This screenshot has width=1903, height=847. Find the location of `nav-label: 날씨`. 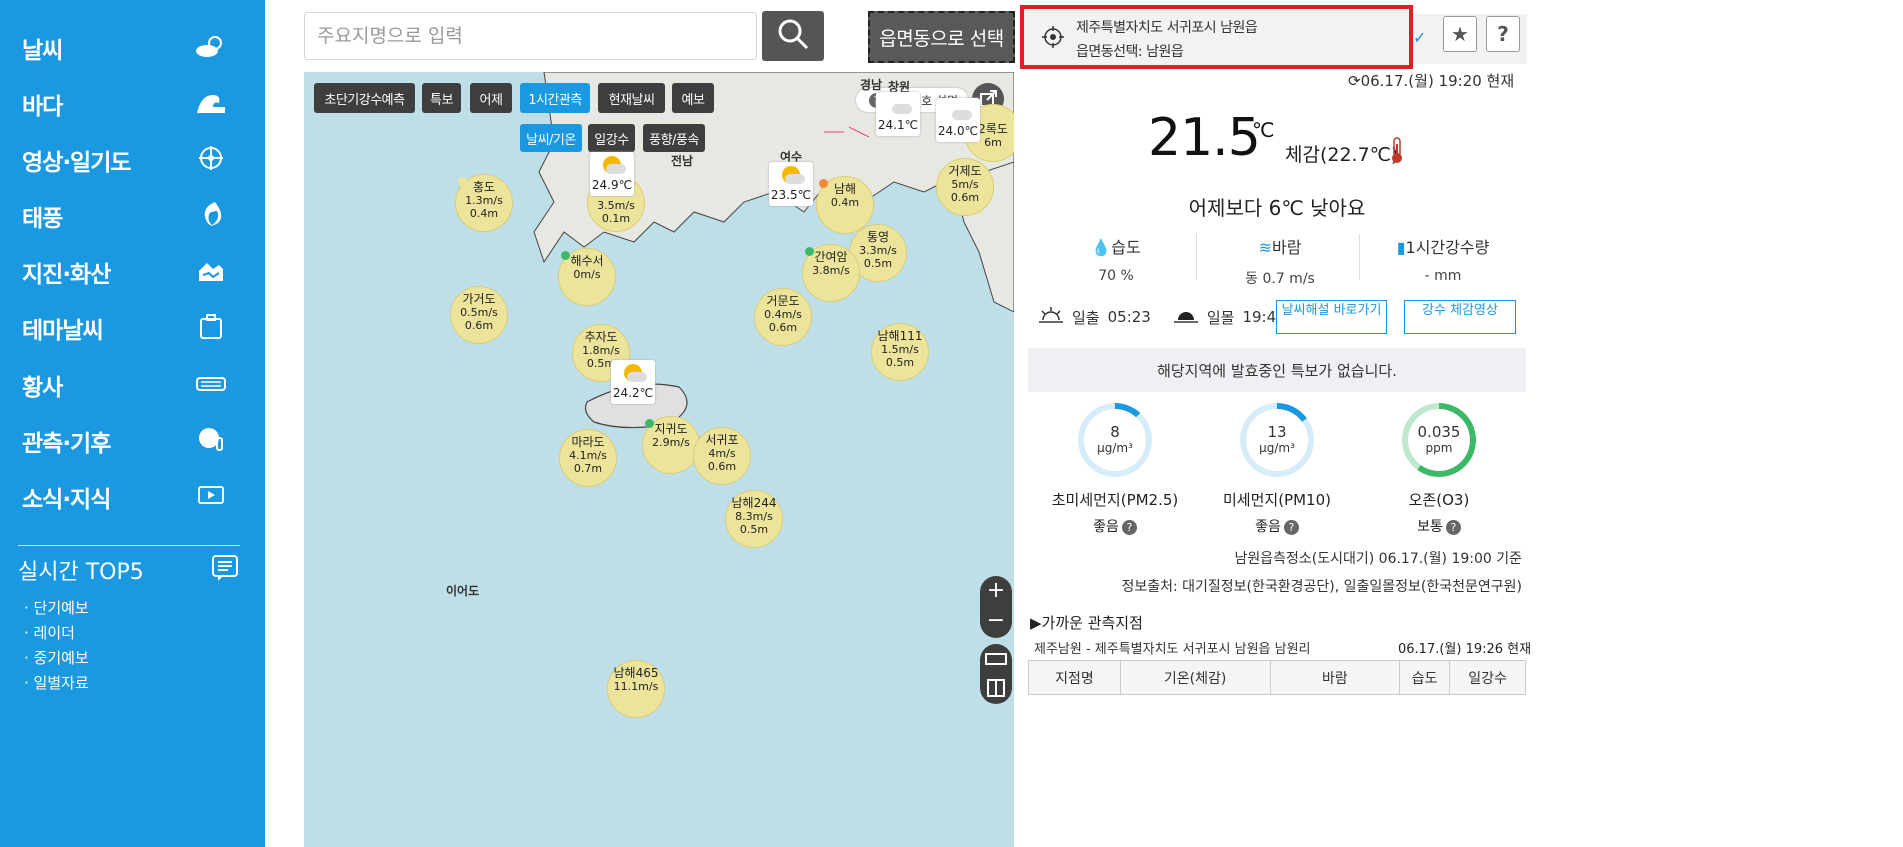

nav-label: 날씨 is located at coordinates (42, 51).